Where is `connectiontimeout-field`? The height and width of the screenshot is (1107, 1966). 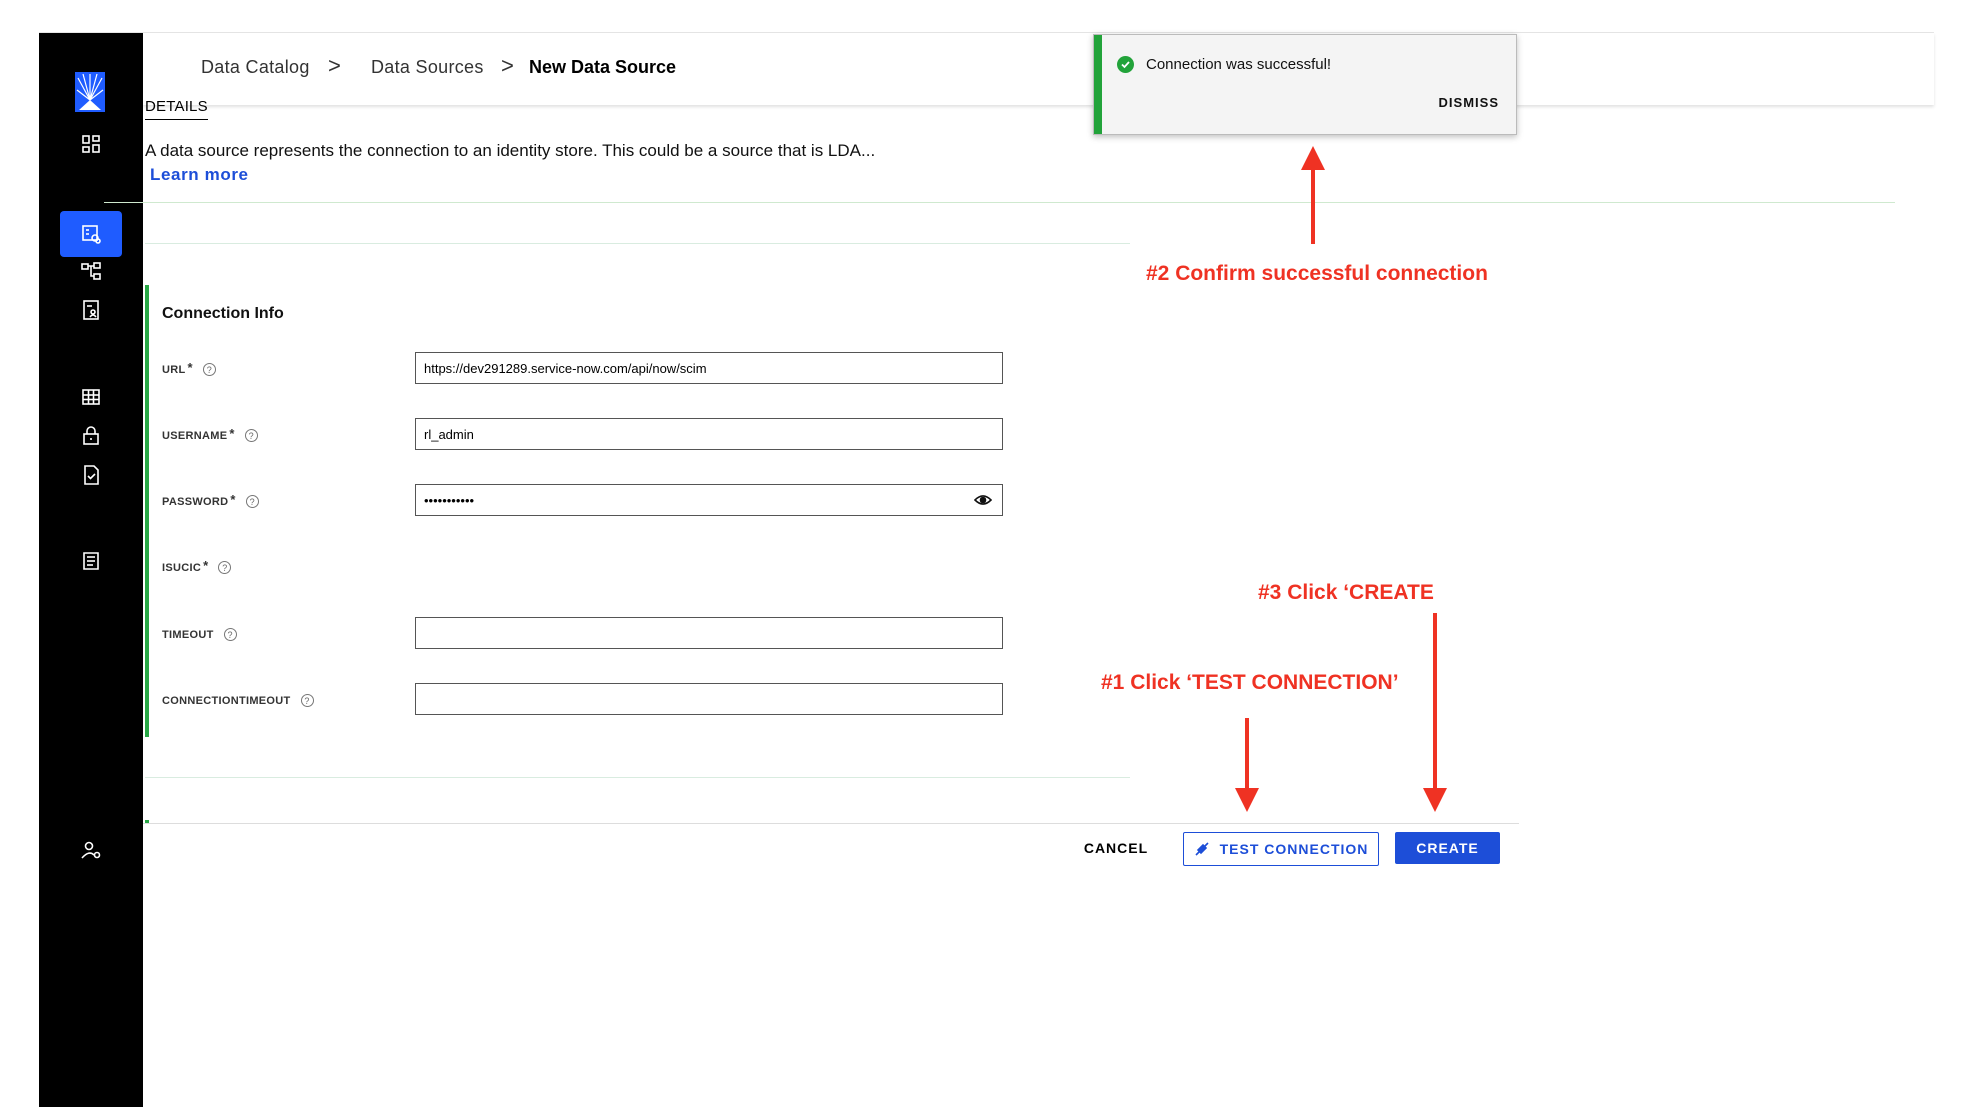 connectiontimeout-field is located at coordinates (709, 699).